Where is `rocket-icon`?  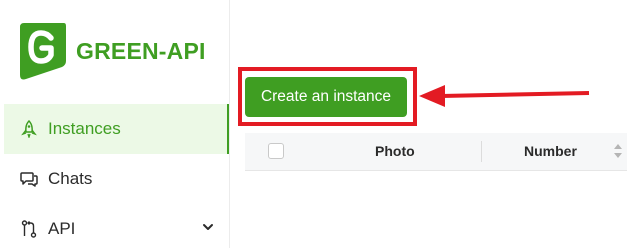 rocket-icon is located at coordinates (29, 129).